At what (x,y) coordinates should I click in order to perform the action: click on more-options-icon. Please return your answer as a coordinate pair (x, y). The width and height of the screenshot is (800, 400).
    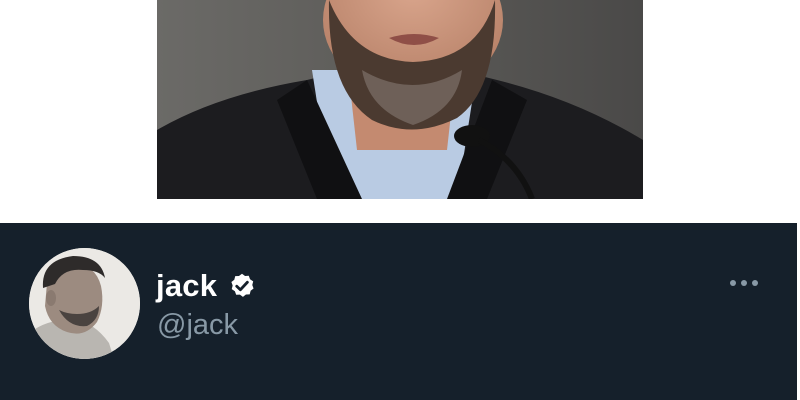
    Looking at the image, I should click on (733, 283).